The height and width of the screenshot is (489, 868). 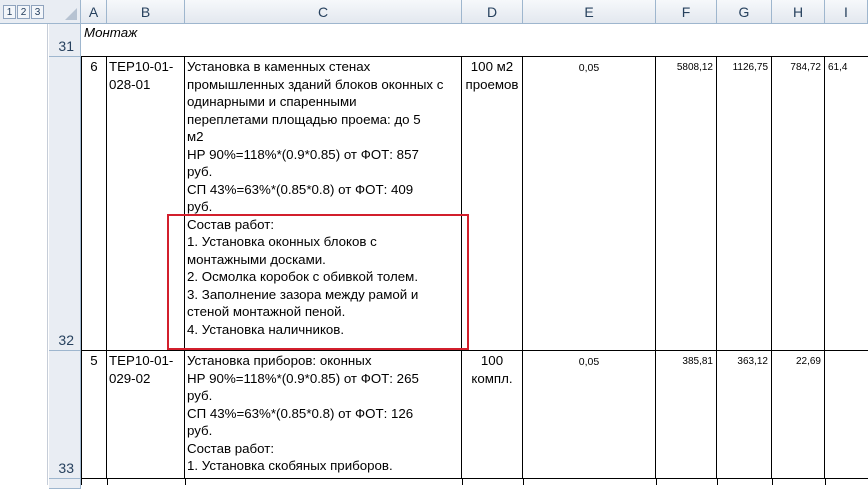 What do you see at coordinates (65, 40) in the screenshot?
I see `row-header-31: 31` at bounding box center [65, 40].